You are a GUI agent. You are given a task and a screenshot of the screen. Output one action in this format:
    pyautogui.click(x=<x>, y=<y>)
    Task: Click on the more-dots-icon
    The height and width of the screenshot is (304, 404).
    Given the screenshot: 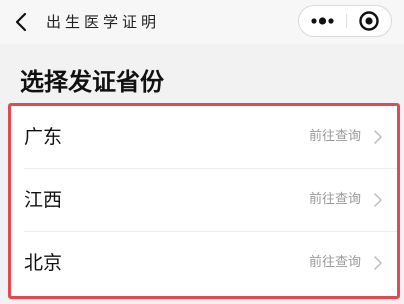 What is the action you would take?
    pyautogui.click(x=322, y=21)
    